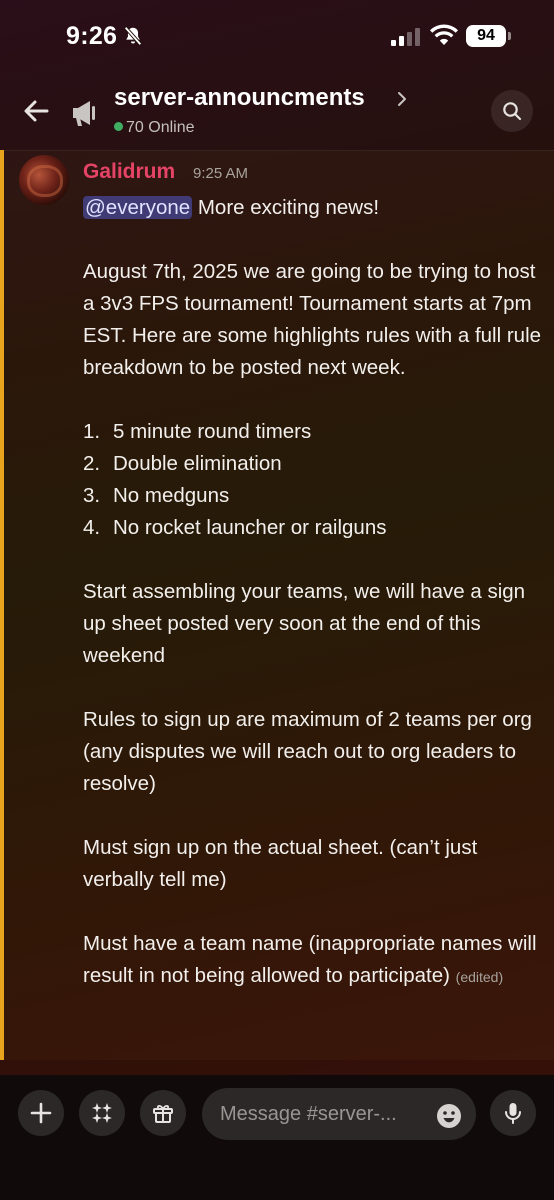 The width and height of the screenshot is (554, 1200). Describe the element at coordinates (488, 36) in the screenshot. I see `battery-indicator: 94` at that location.